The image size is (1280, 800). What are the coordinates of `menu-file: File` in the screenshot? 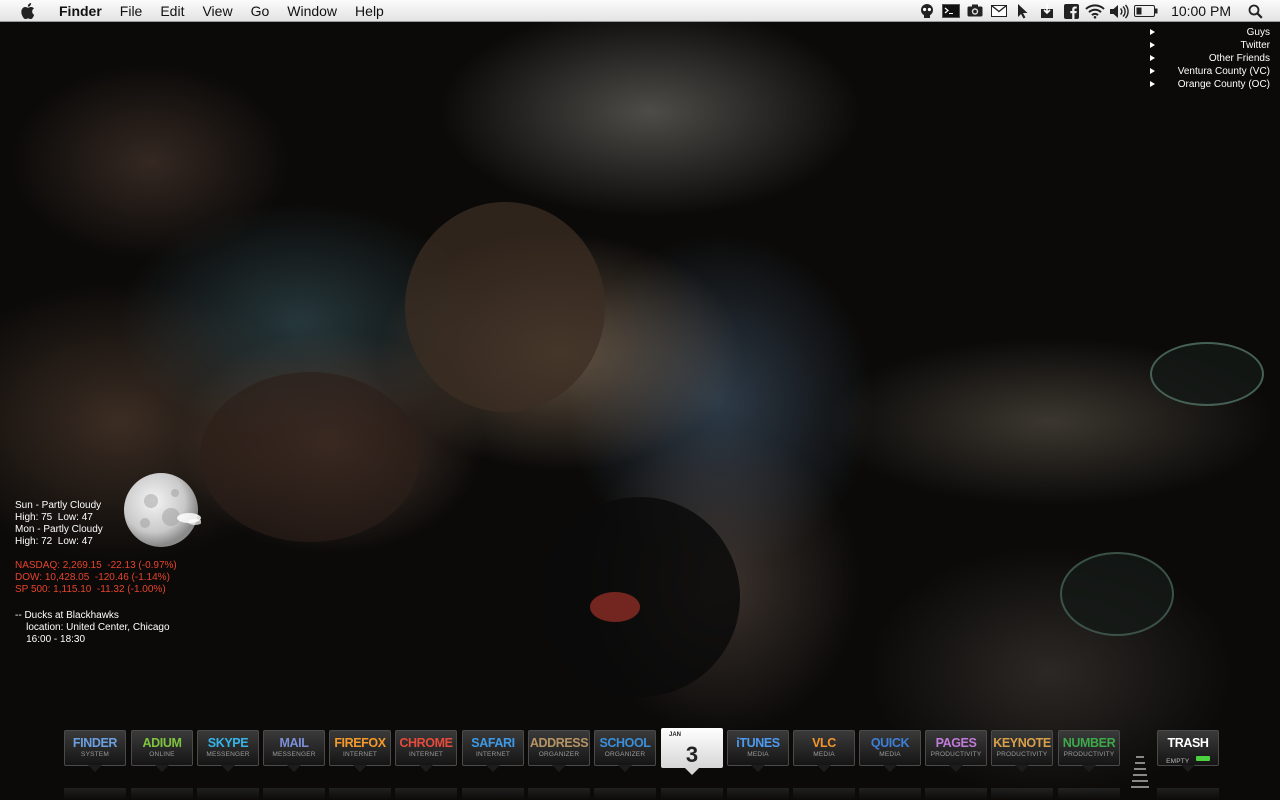 It's located at (131, 11).